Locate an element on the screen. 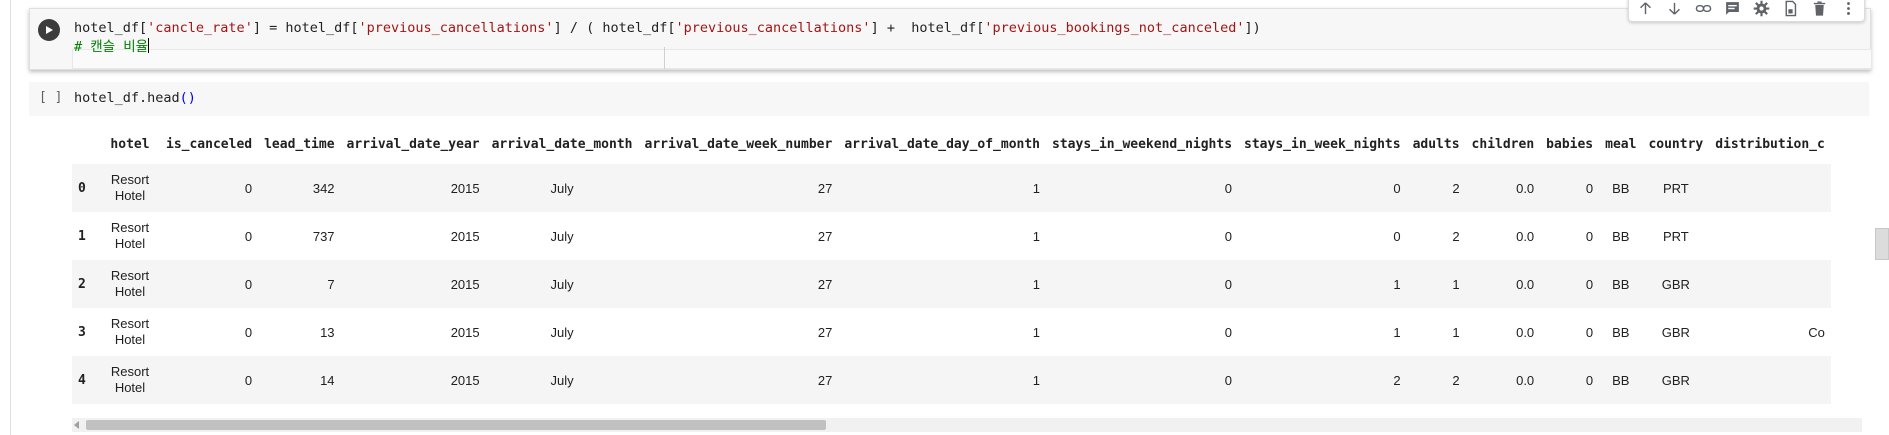 The width and height of the screenshot is (1889, 435). column-header: arrival_date_year is located at coordinates (413, 144).